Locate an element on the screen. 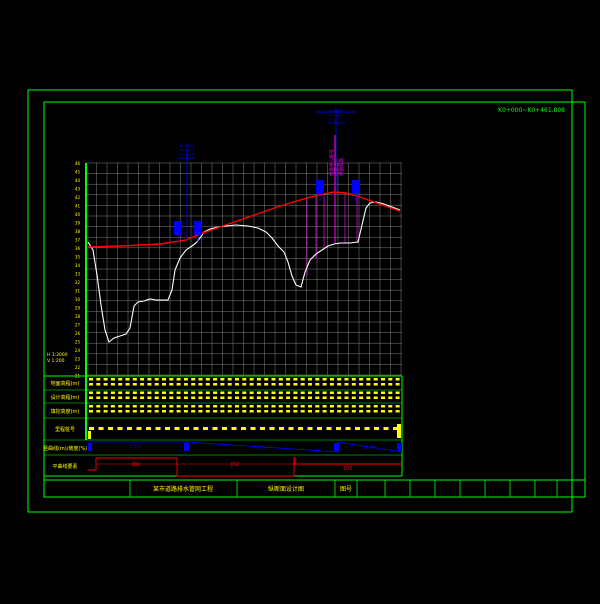  y-tick-label: 44 is located at coordinates (78, 180).